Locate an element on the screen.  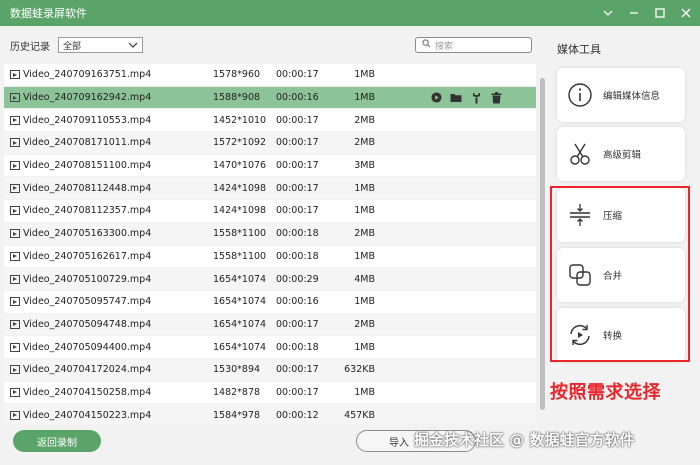
file-name: Video_240705100729.mp4 is located at coordinates (87, 279).